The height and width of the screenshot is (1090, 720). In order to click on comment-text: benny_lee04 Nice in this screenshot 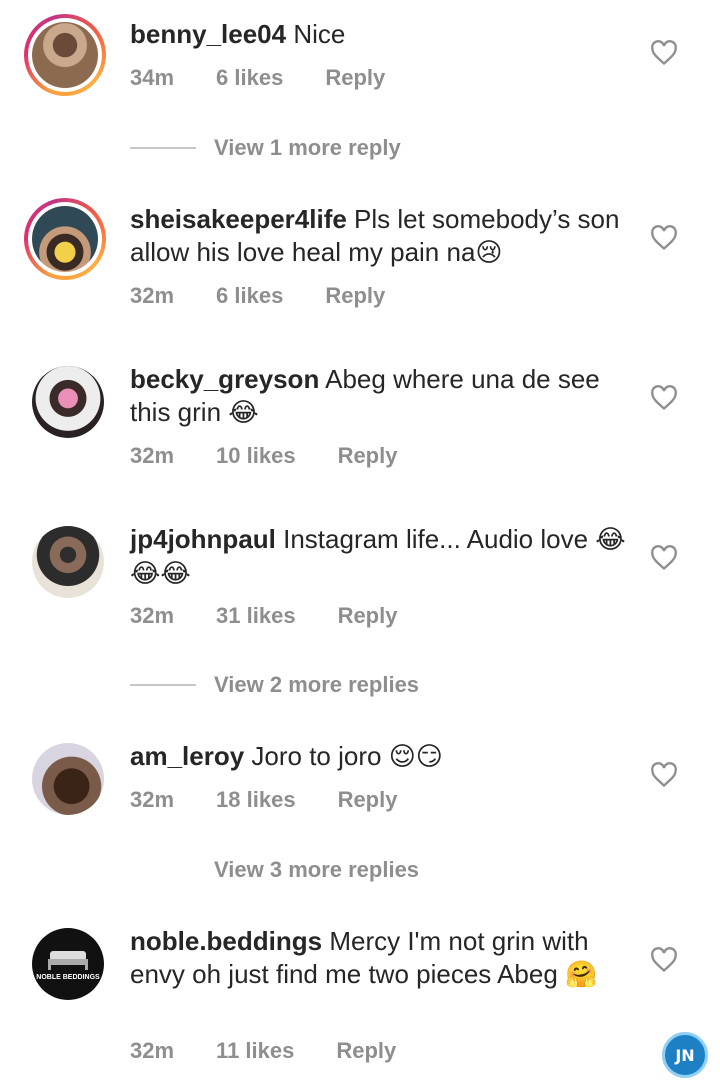, I will do `click(380, 34)`.